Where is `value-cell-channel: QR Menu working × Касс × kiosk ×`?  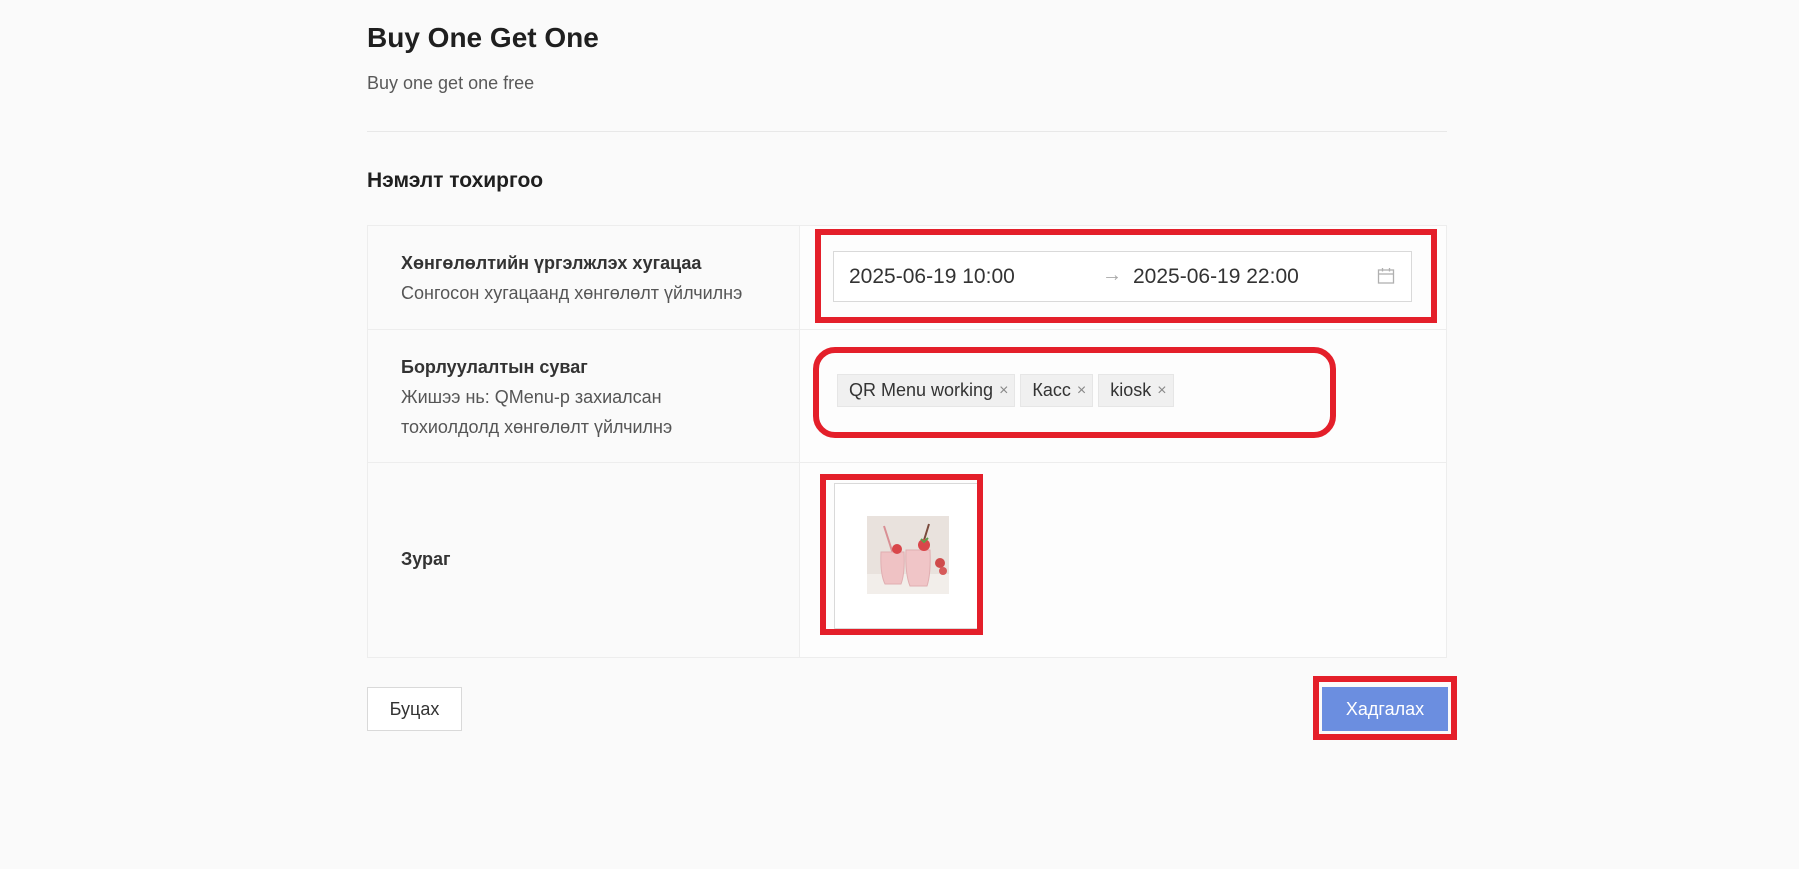
value-cell-channel: QR Menu working × Касс × kiosk × is located at coordinates (1123, 396).